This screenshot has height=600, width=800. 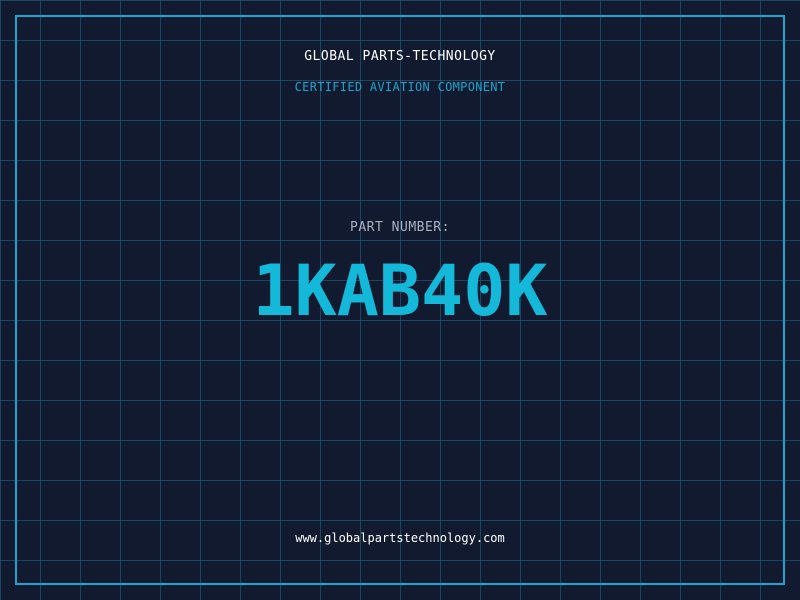 What do you see at coordinates (400, 56) in the screenshot?
I see `company-name: GLOBAL PARTS-TECHNOLOGY` at bounding box center [400, 56].